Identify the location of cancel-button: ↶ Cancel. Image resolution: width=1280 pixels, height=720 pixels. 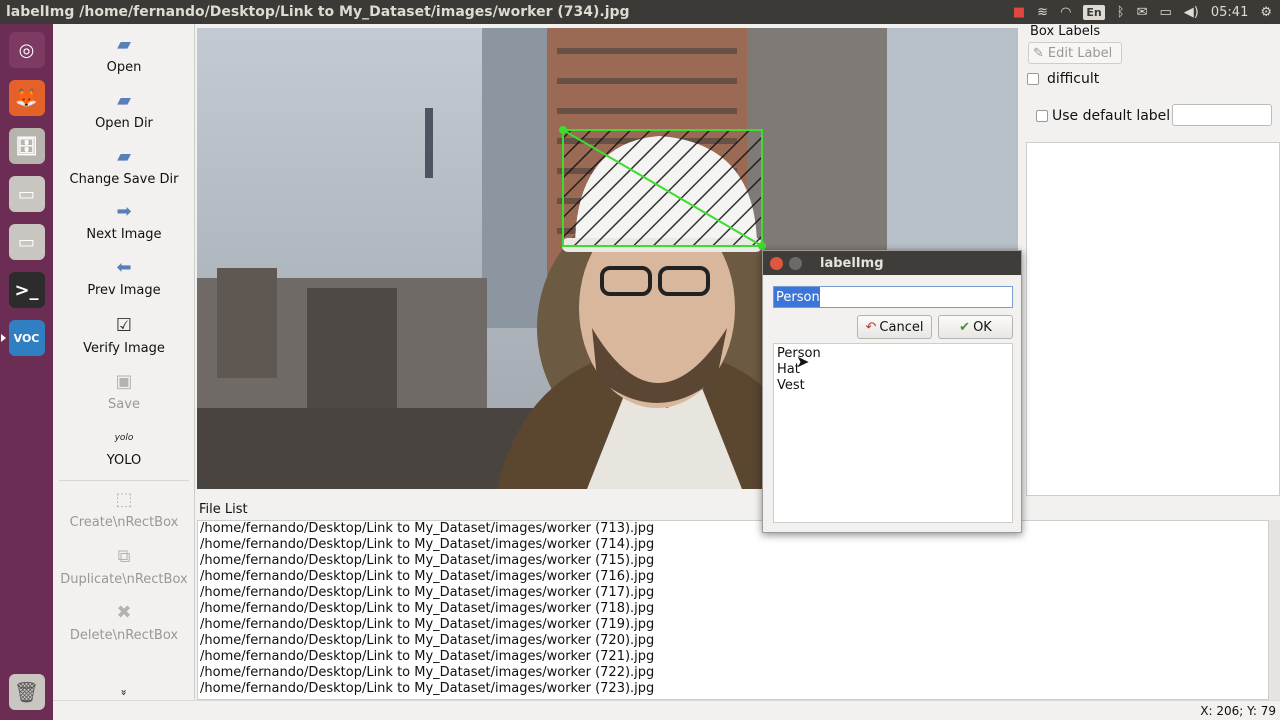
(894, 327).